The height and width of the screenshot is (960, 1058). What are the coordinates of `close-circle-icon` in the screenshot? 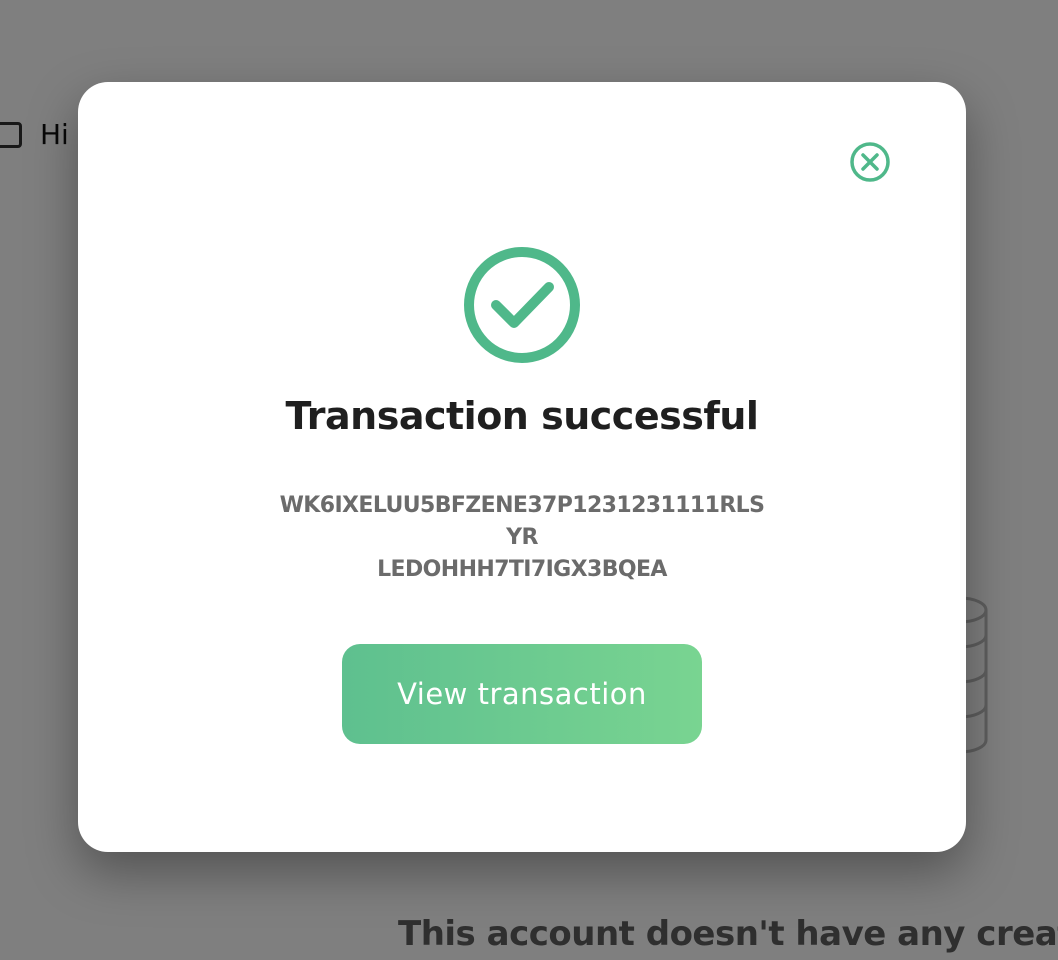 It's located at (870, 162).